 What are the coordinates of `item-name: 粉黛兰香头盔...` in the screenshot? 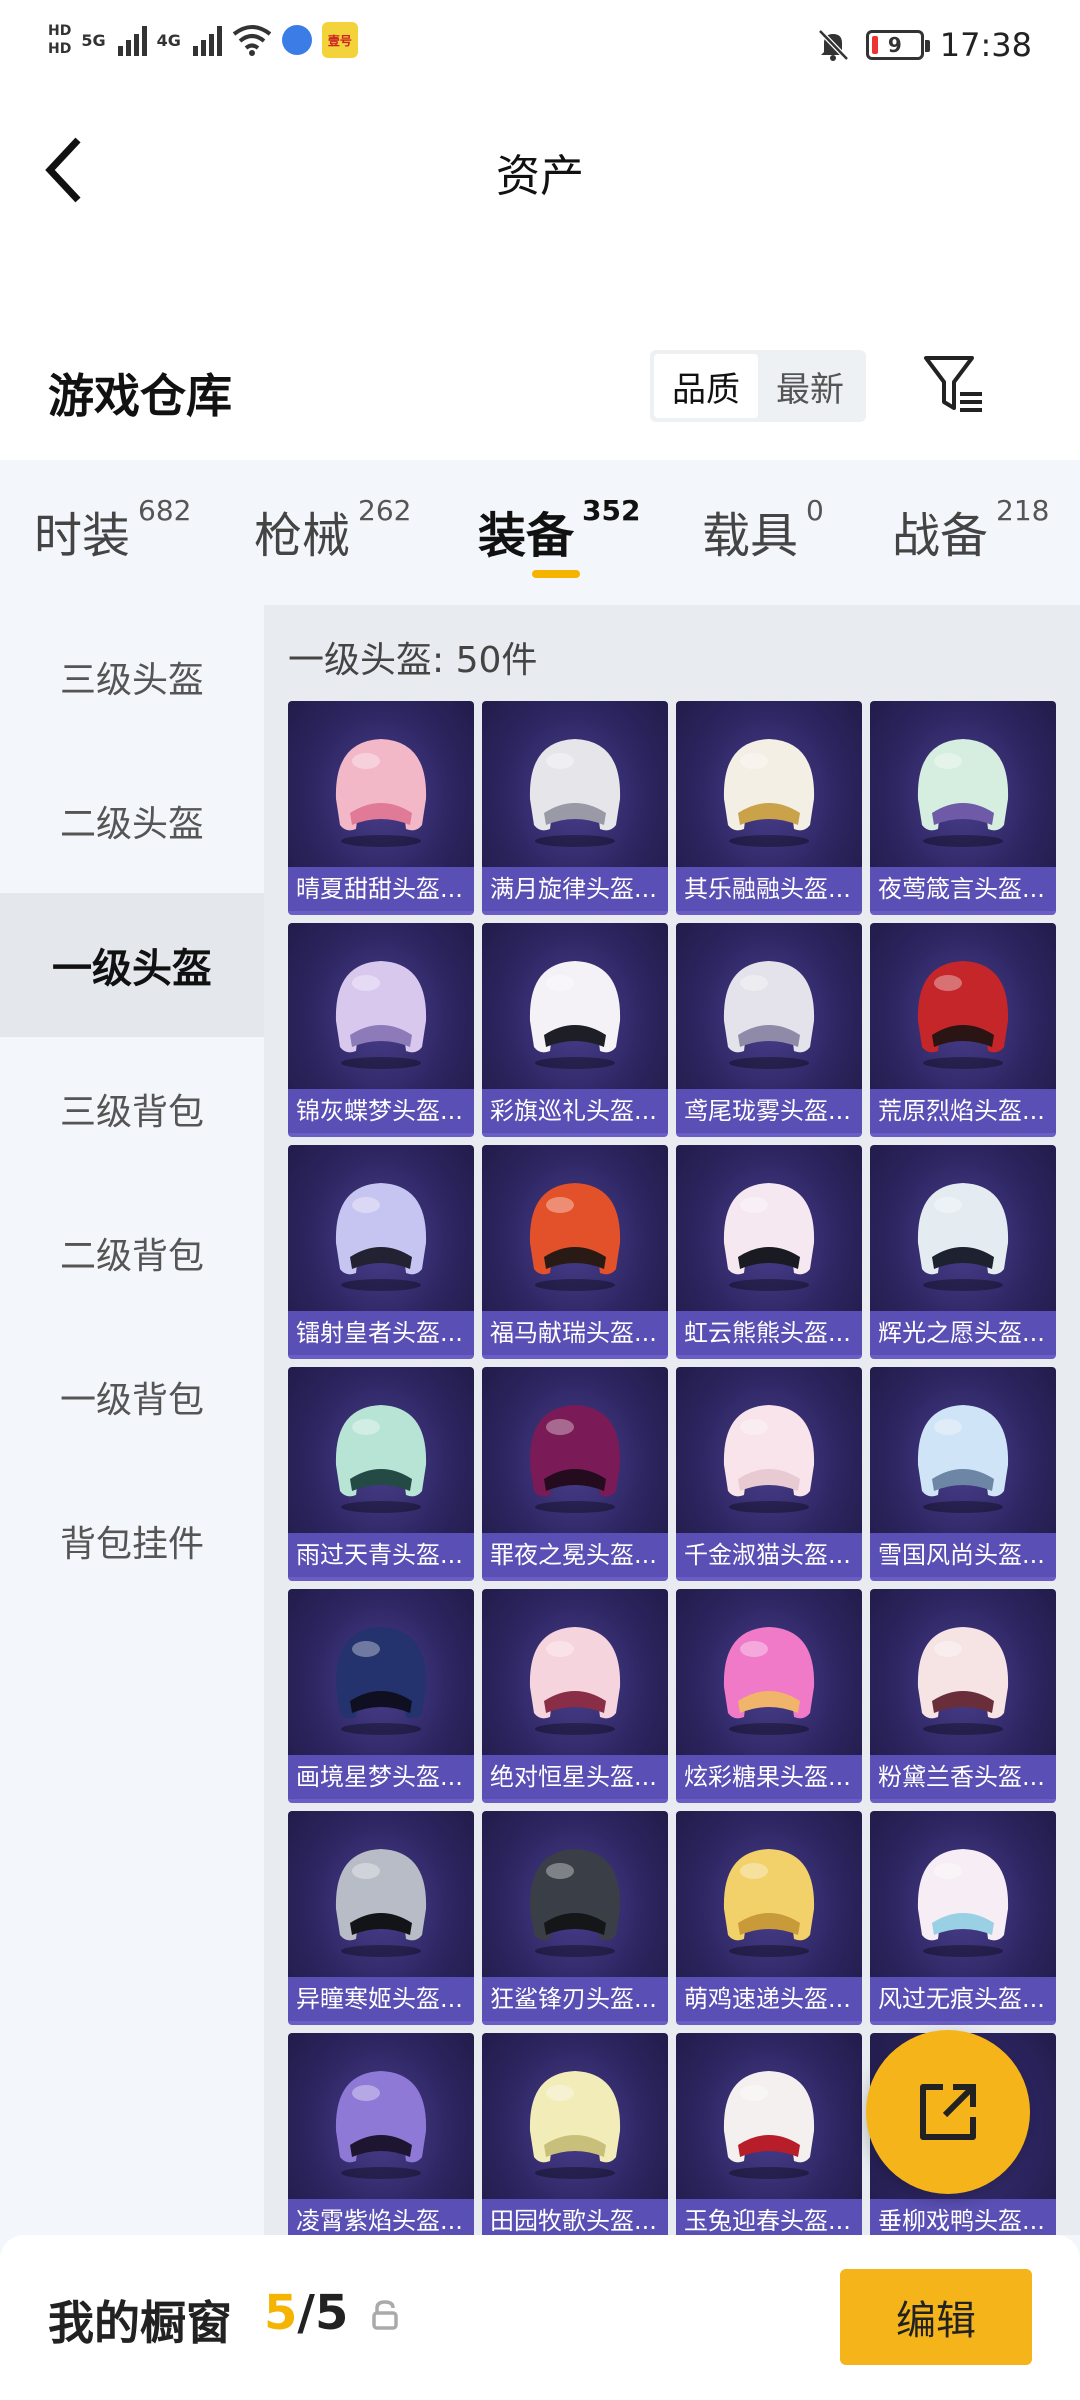 It's located at (963, 1777).